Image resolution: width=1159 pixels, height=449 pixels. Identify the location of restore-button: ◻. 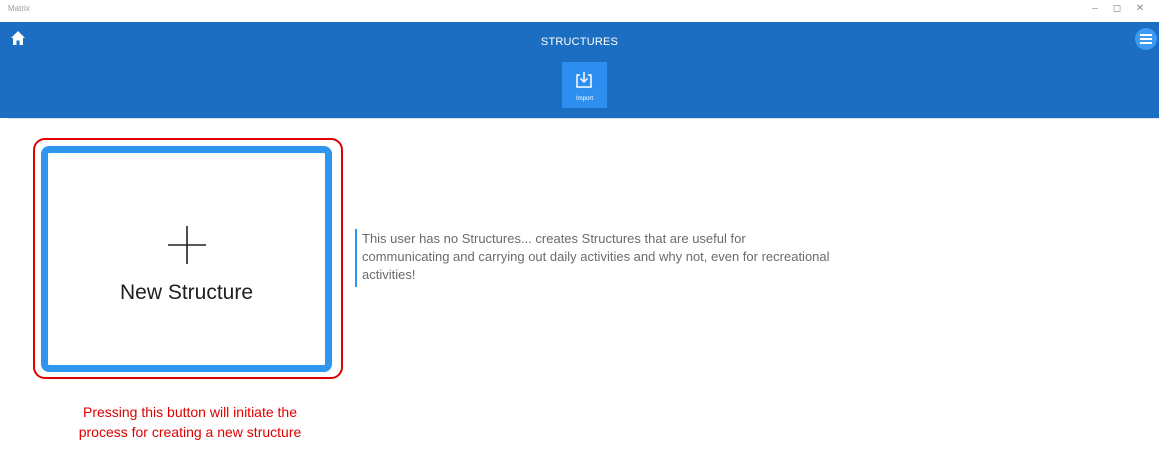
(1117, 8).